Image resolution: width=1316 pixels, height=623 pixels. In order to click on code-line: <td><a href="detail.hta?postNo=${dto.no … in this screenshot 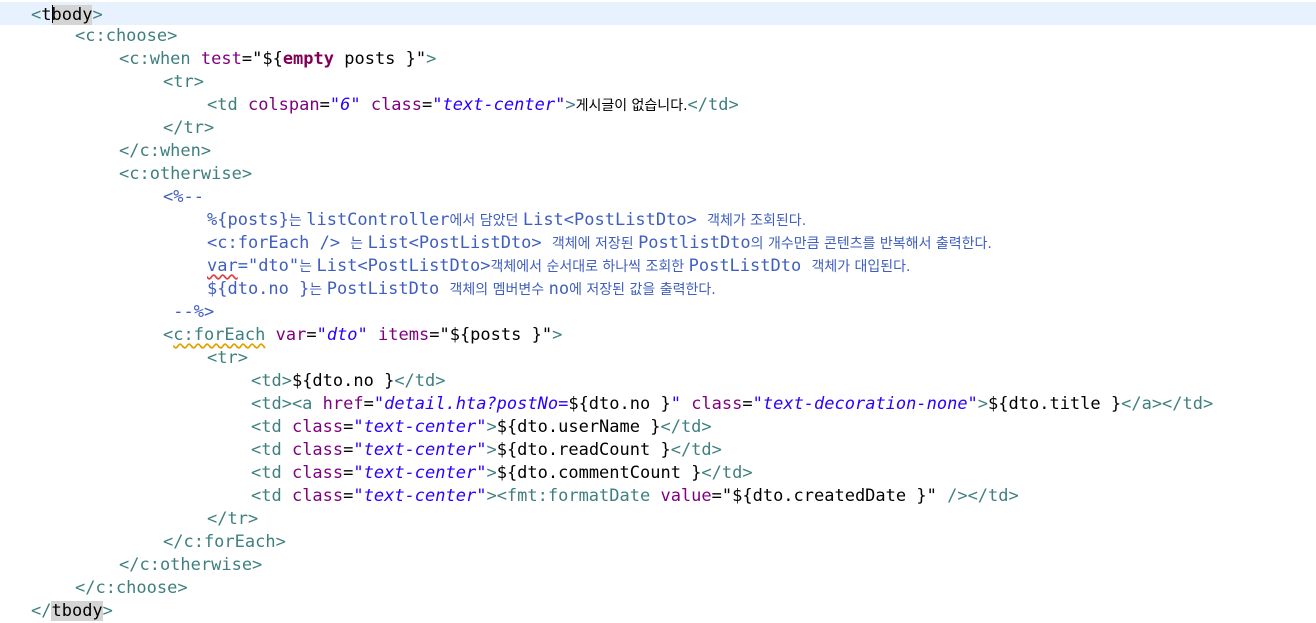, I will do `click(658, 404)`.